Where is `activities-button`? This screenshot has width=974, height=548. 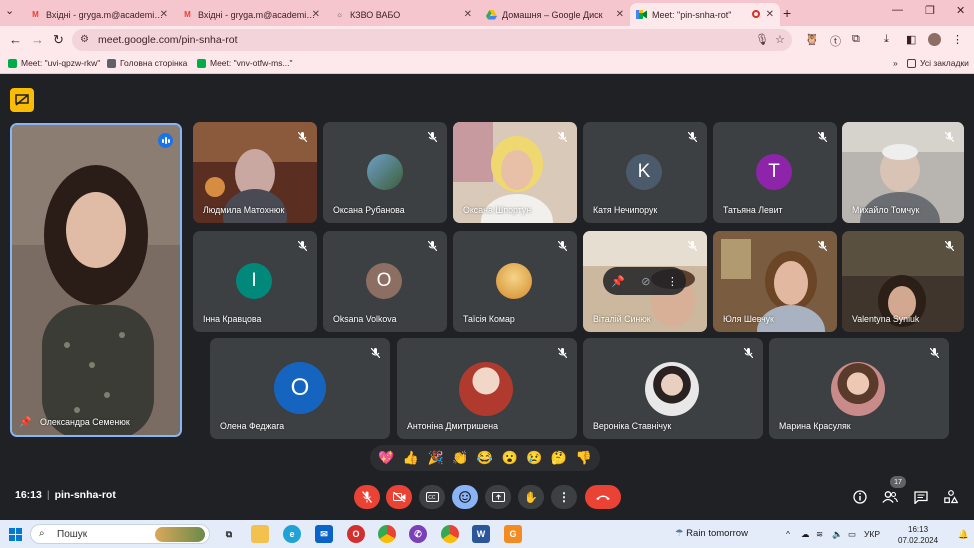
activities-button is located at coordinates (951, 497).